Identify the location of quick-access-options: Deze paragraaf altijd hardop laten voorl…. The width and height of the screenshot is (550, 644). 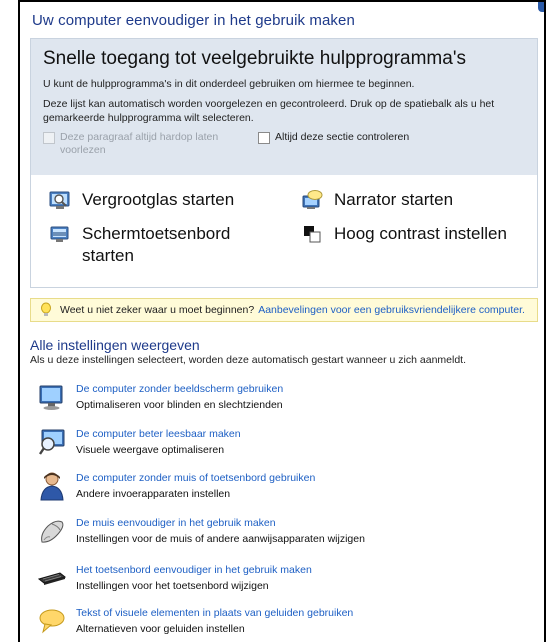
(285, 144).